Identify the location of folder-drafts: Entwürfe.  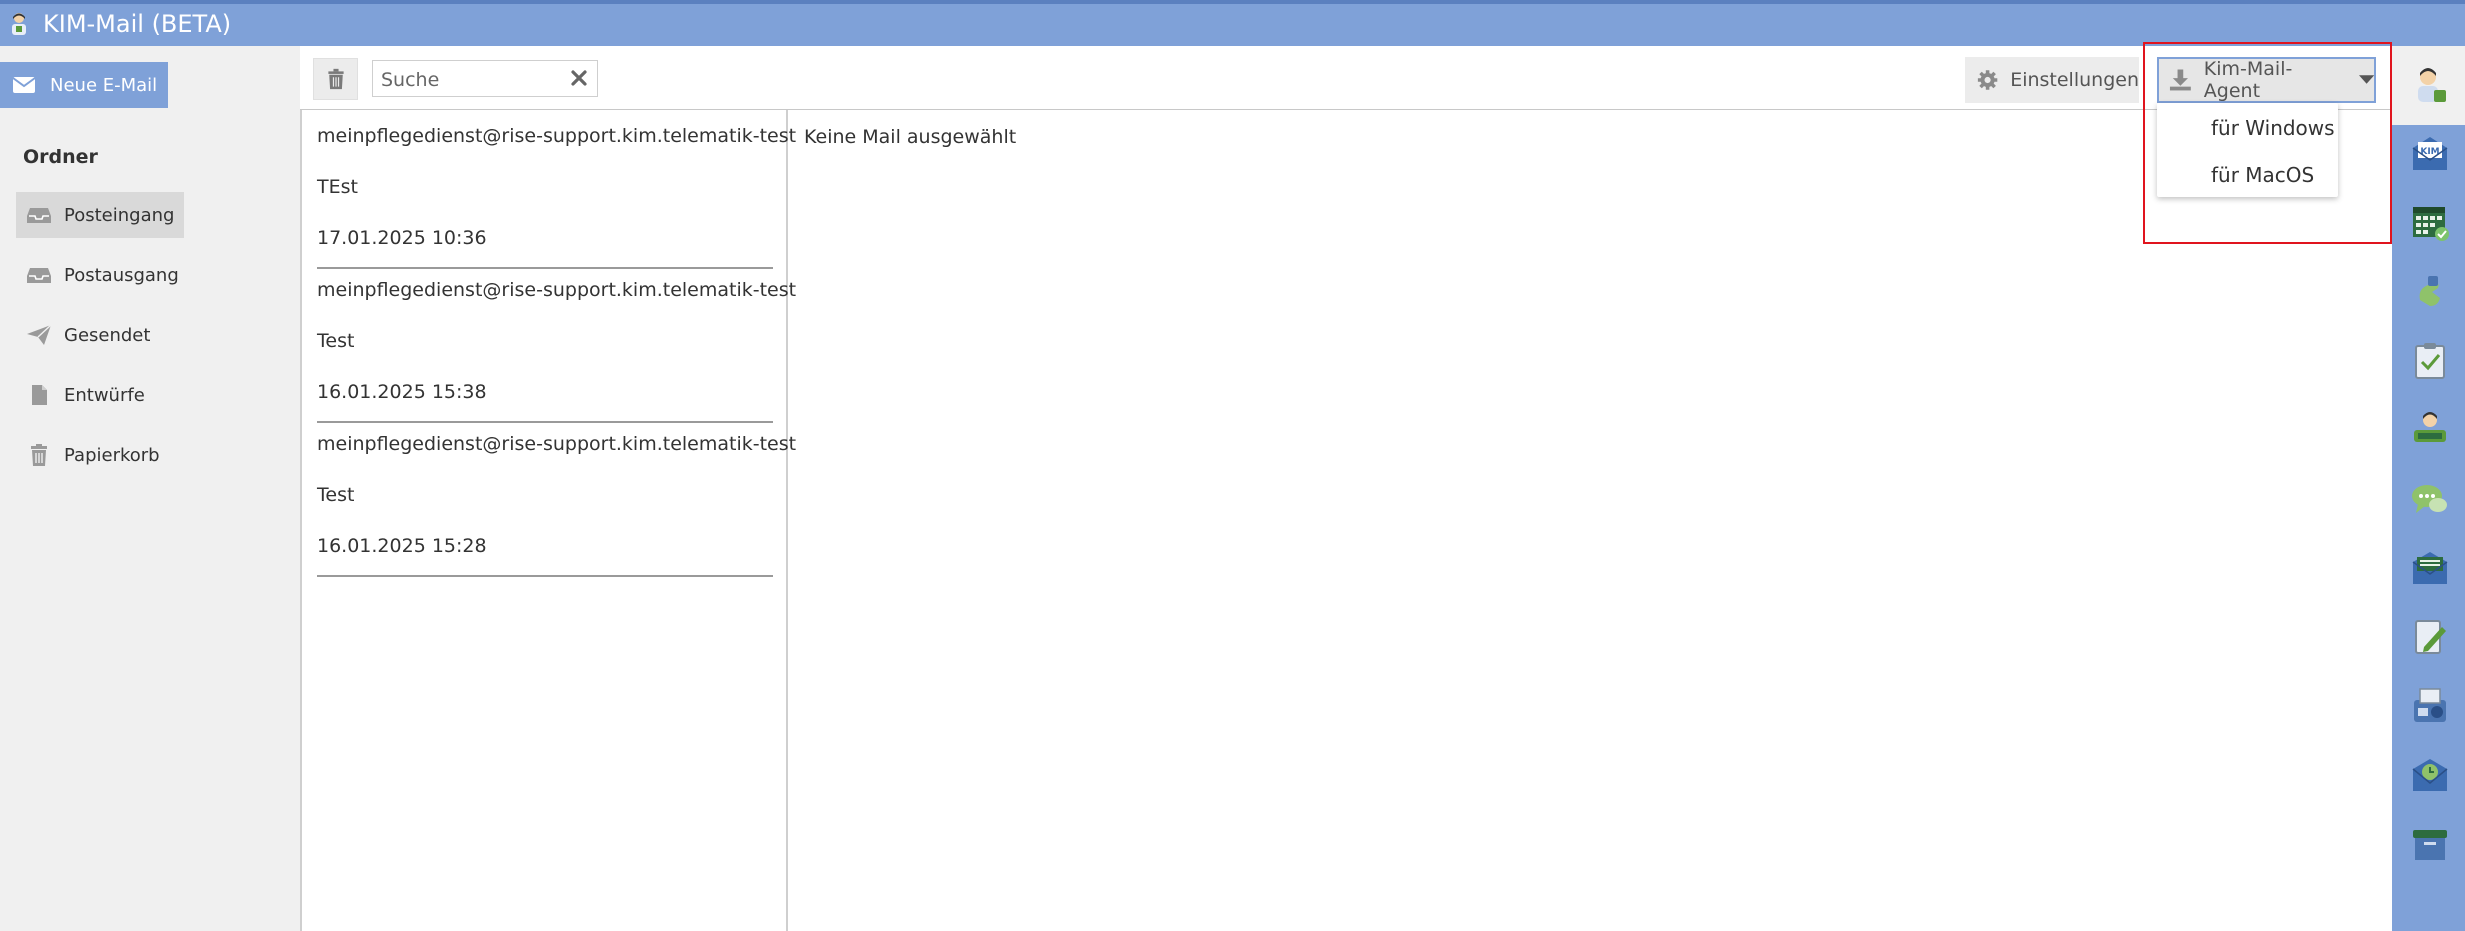
(100, 395).